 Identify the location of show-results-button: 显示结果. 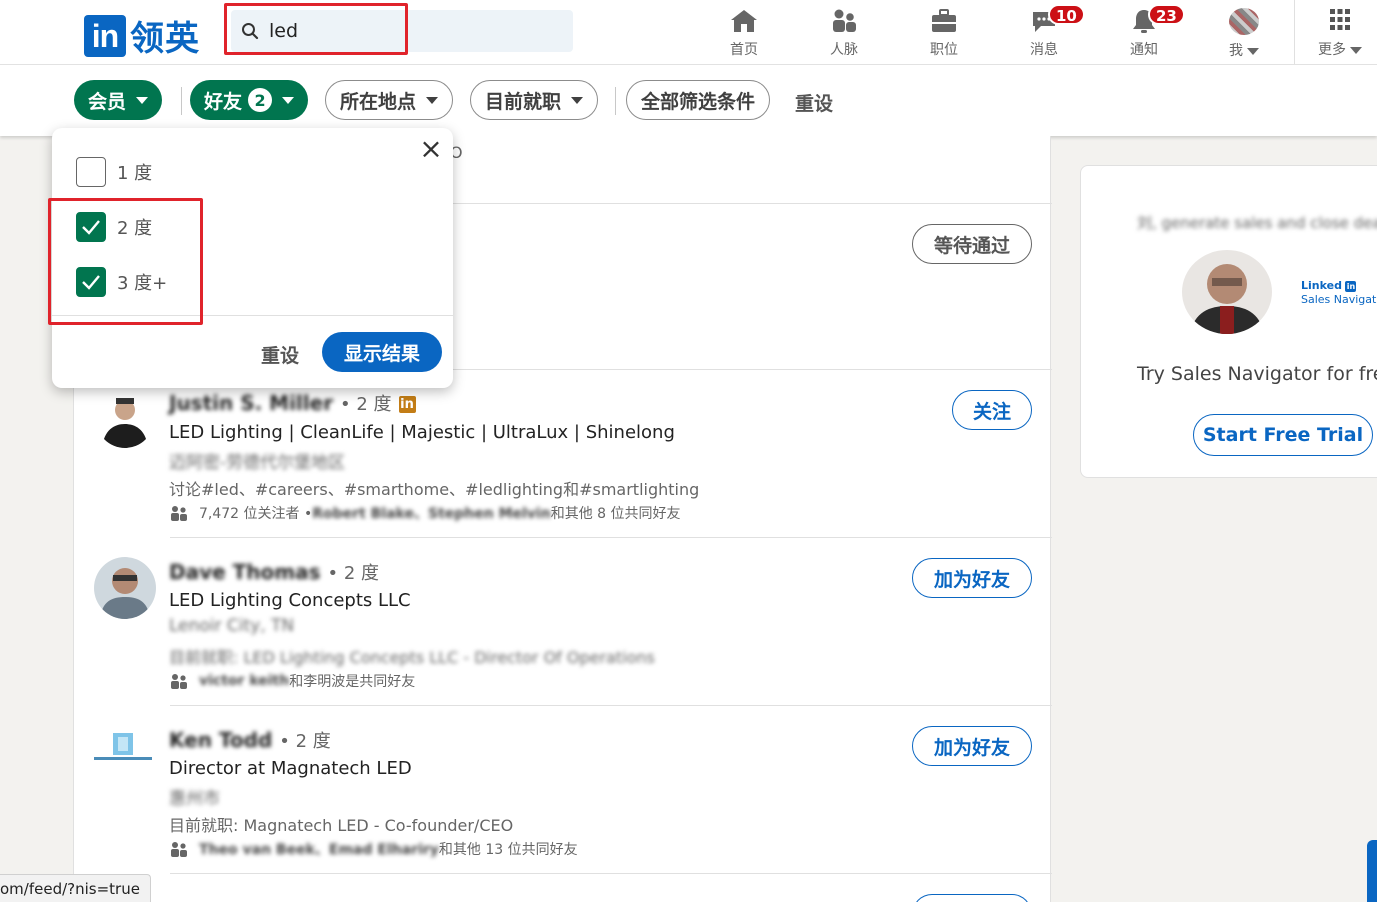
(382, 352).